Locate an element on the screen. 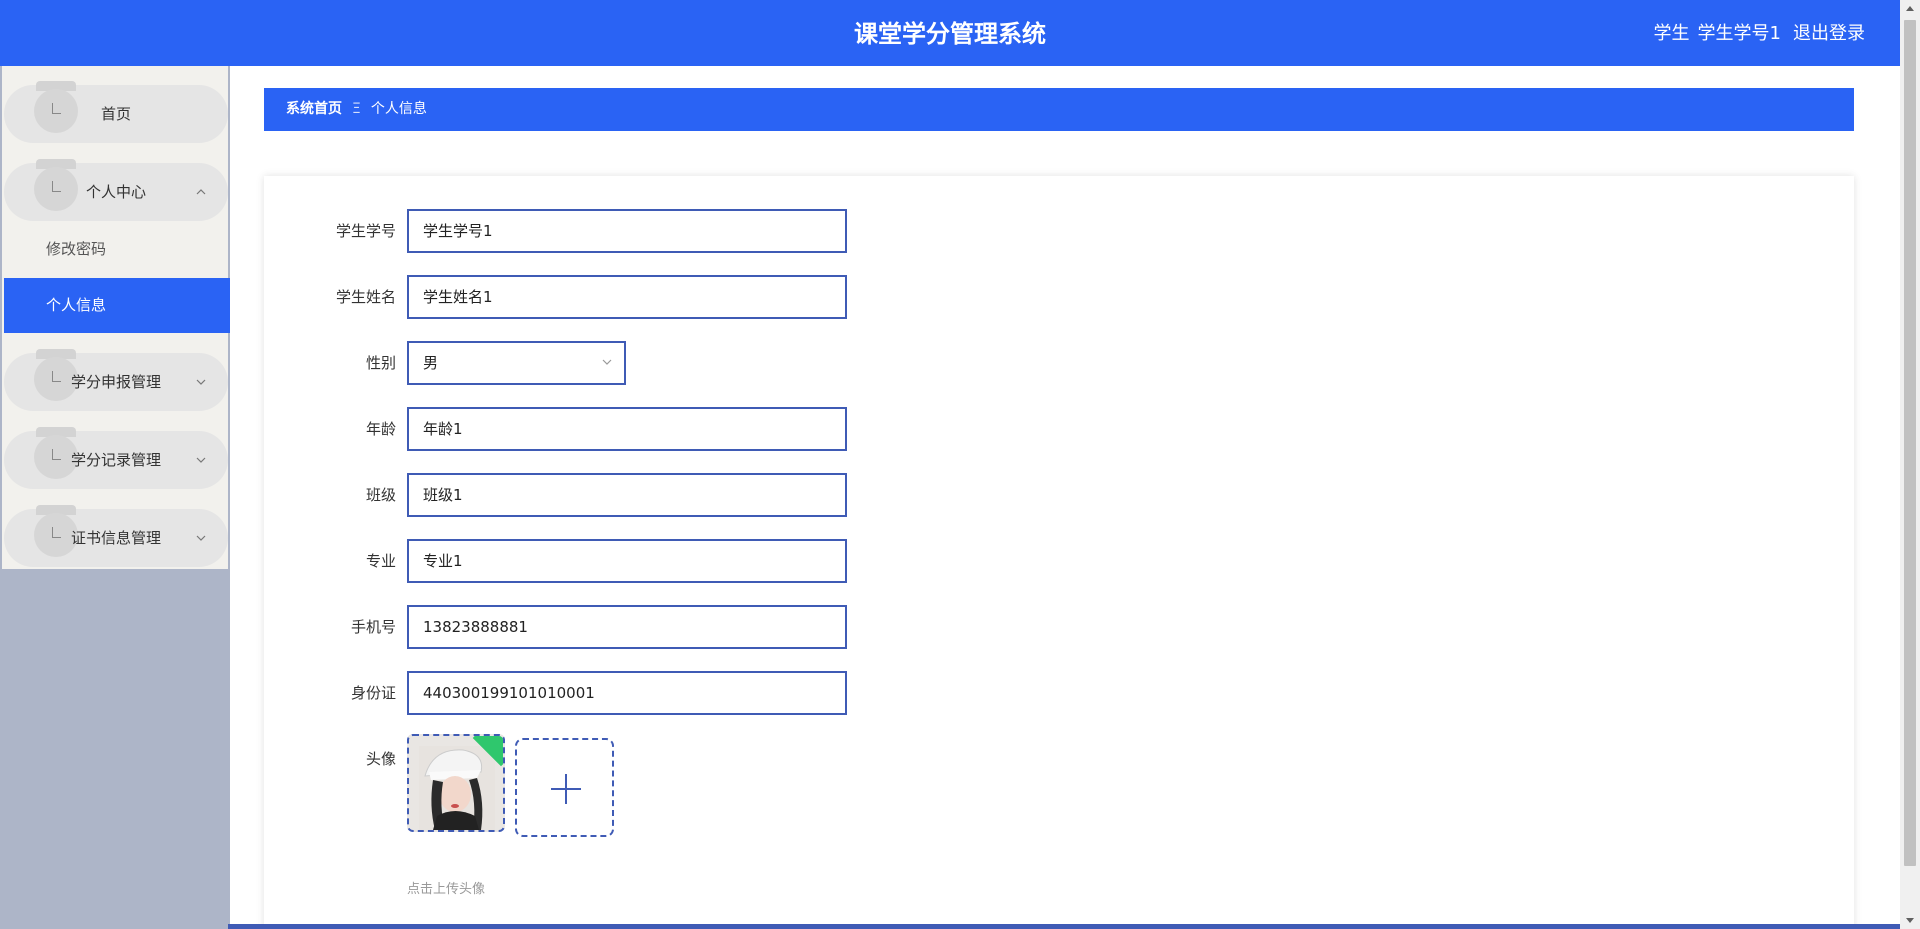 This screenshot has height=929, width=1920. age-label: 年龄 is located at coordinates (380, 429).